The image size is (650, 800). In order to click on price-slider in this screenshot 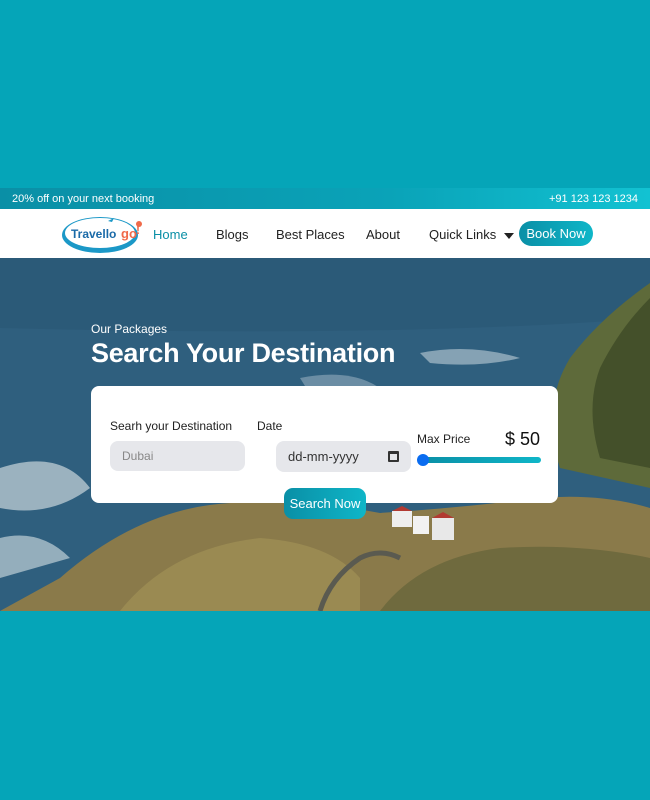, I will do `click(481, 460)`.